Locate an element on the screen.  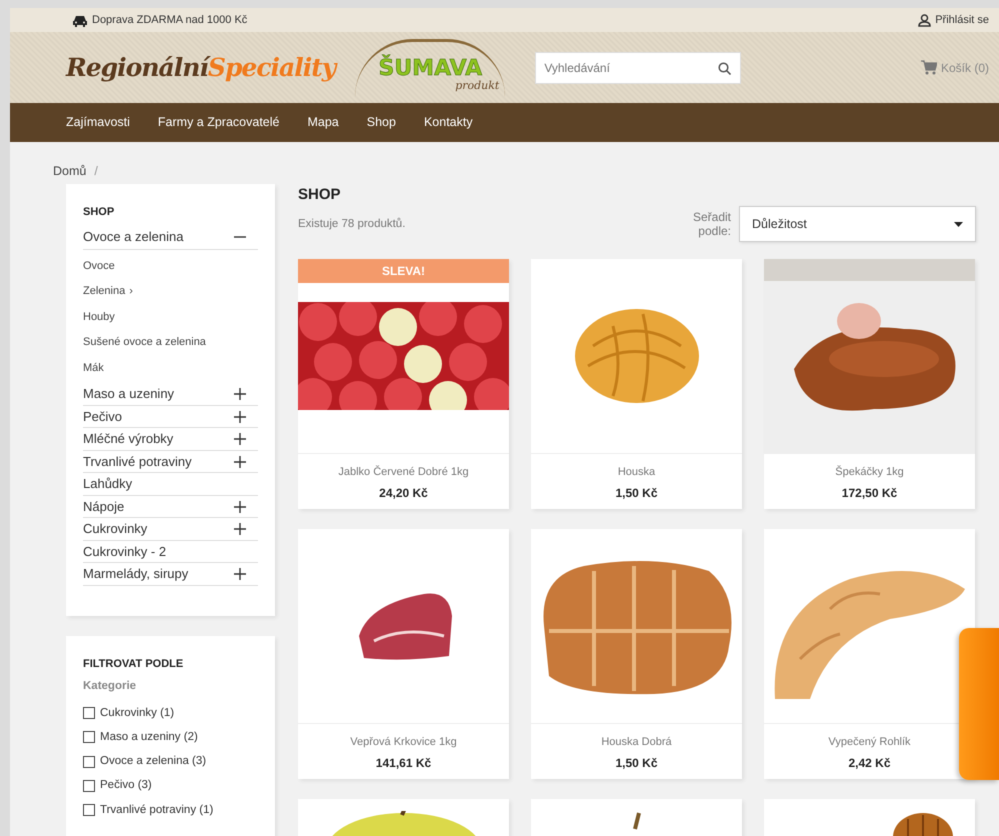
product-name: Vepřová Krkovice 1kg is located at coordinates (403, 742).